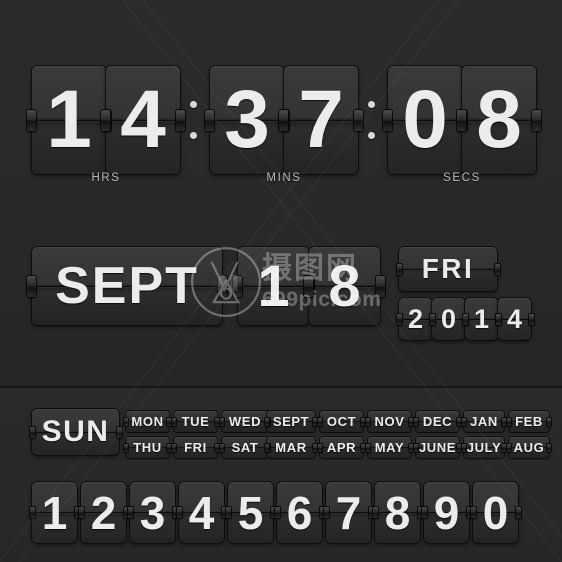 Image resolution: width=562 pixels, height=562 pixels. I want to click on digit-card-3: 3, so click(152, 512).